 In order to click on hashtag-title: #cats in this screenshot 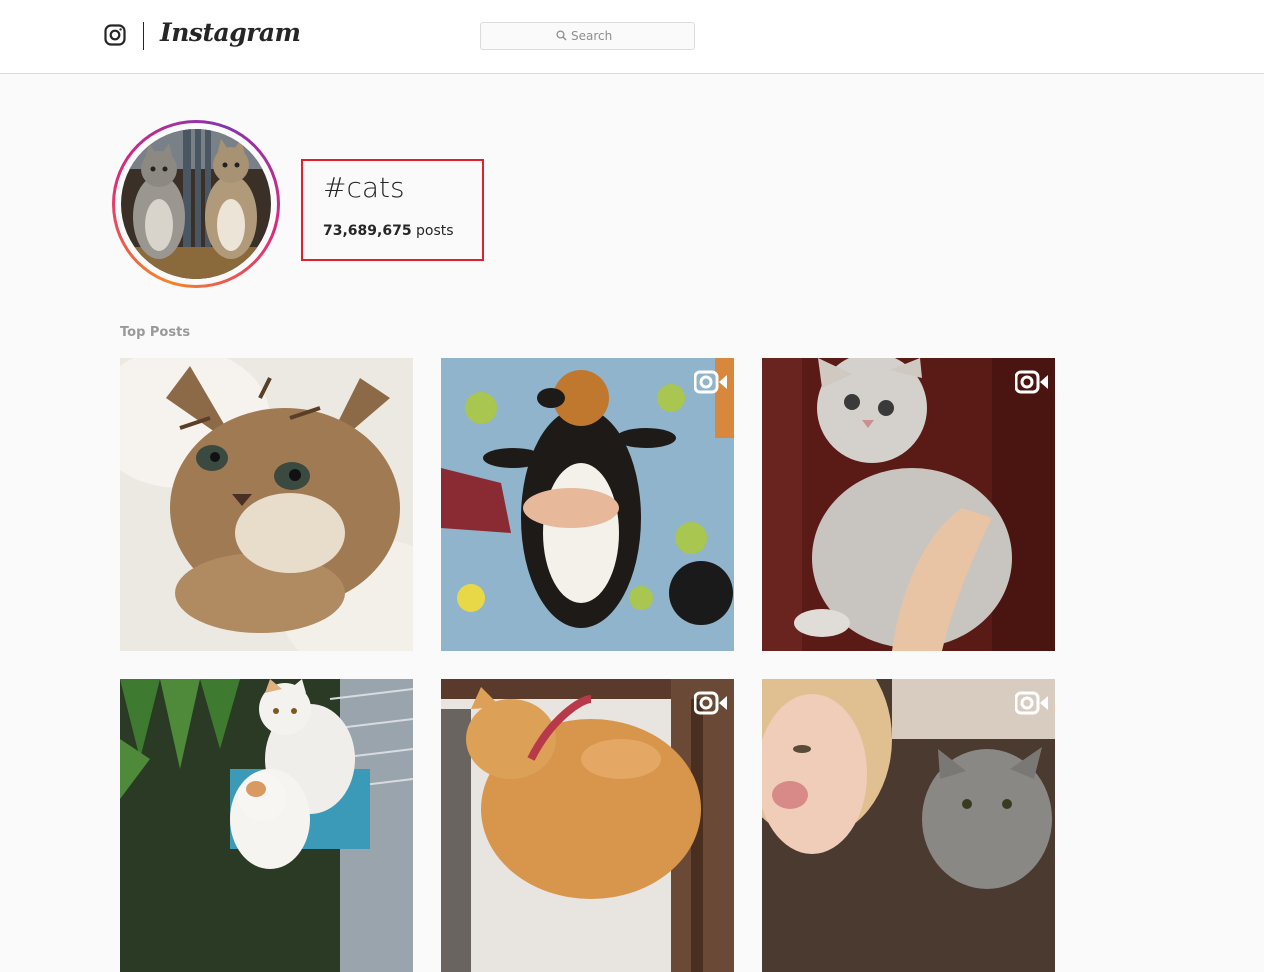, I will do `click(364, 187)`.